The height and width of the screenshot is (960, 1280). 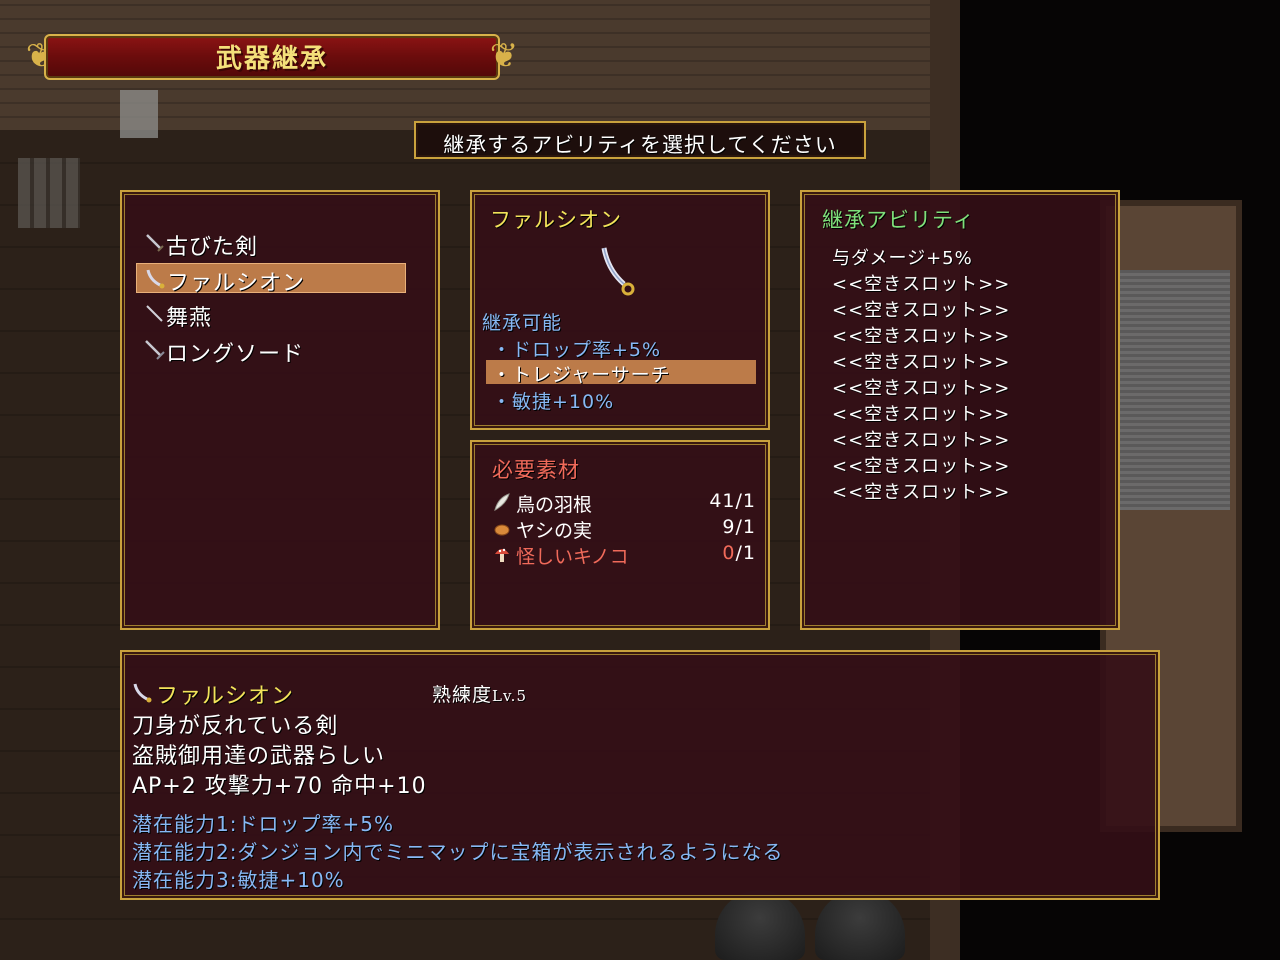 What do you see at coordinates (624, 503) in the screenshot?
I see `material-row: 鳥の羽根 41/1` at bounding box center [624, 503].